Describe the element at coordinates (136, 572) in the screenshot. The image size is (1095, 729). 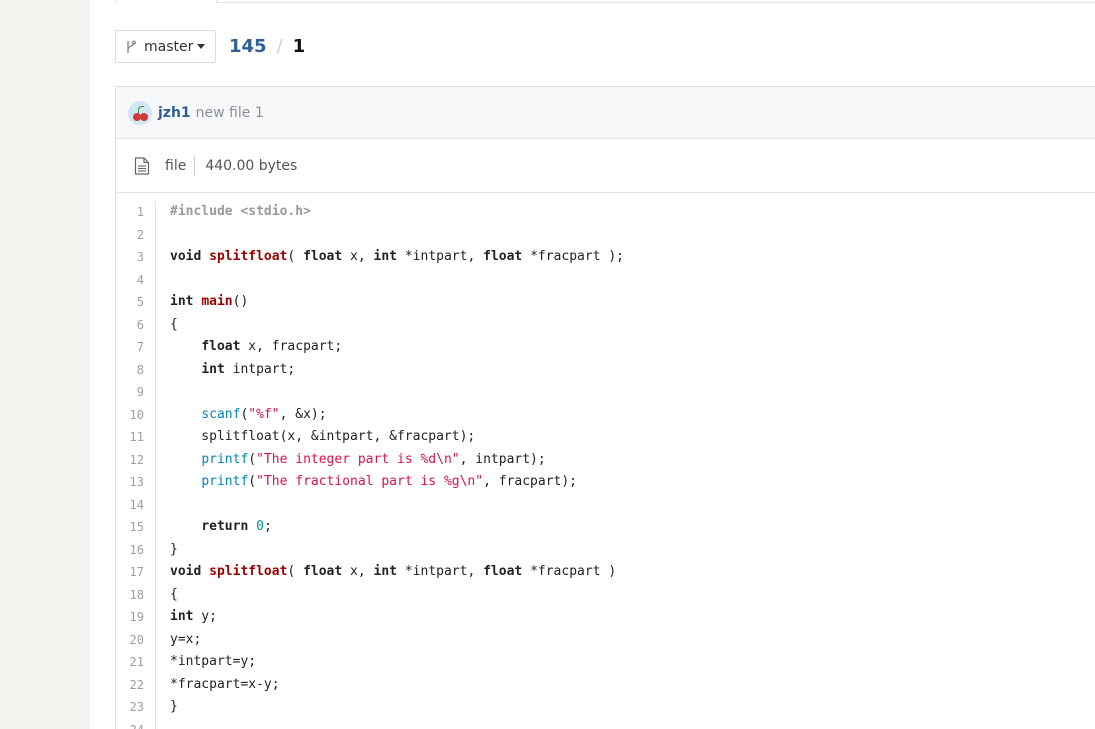
I see `line-number: 17` at that location.